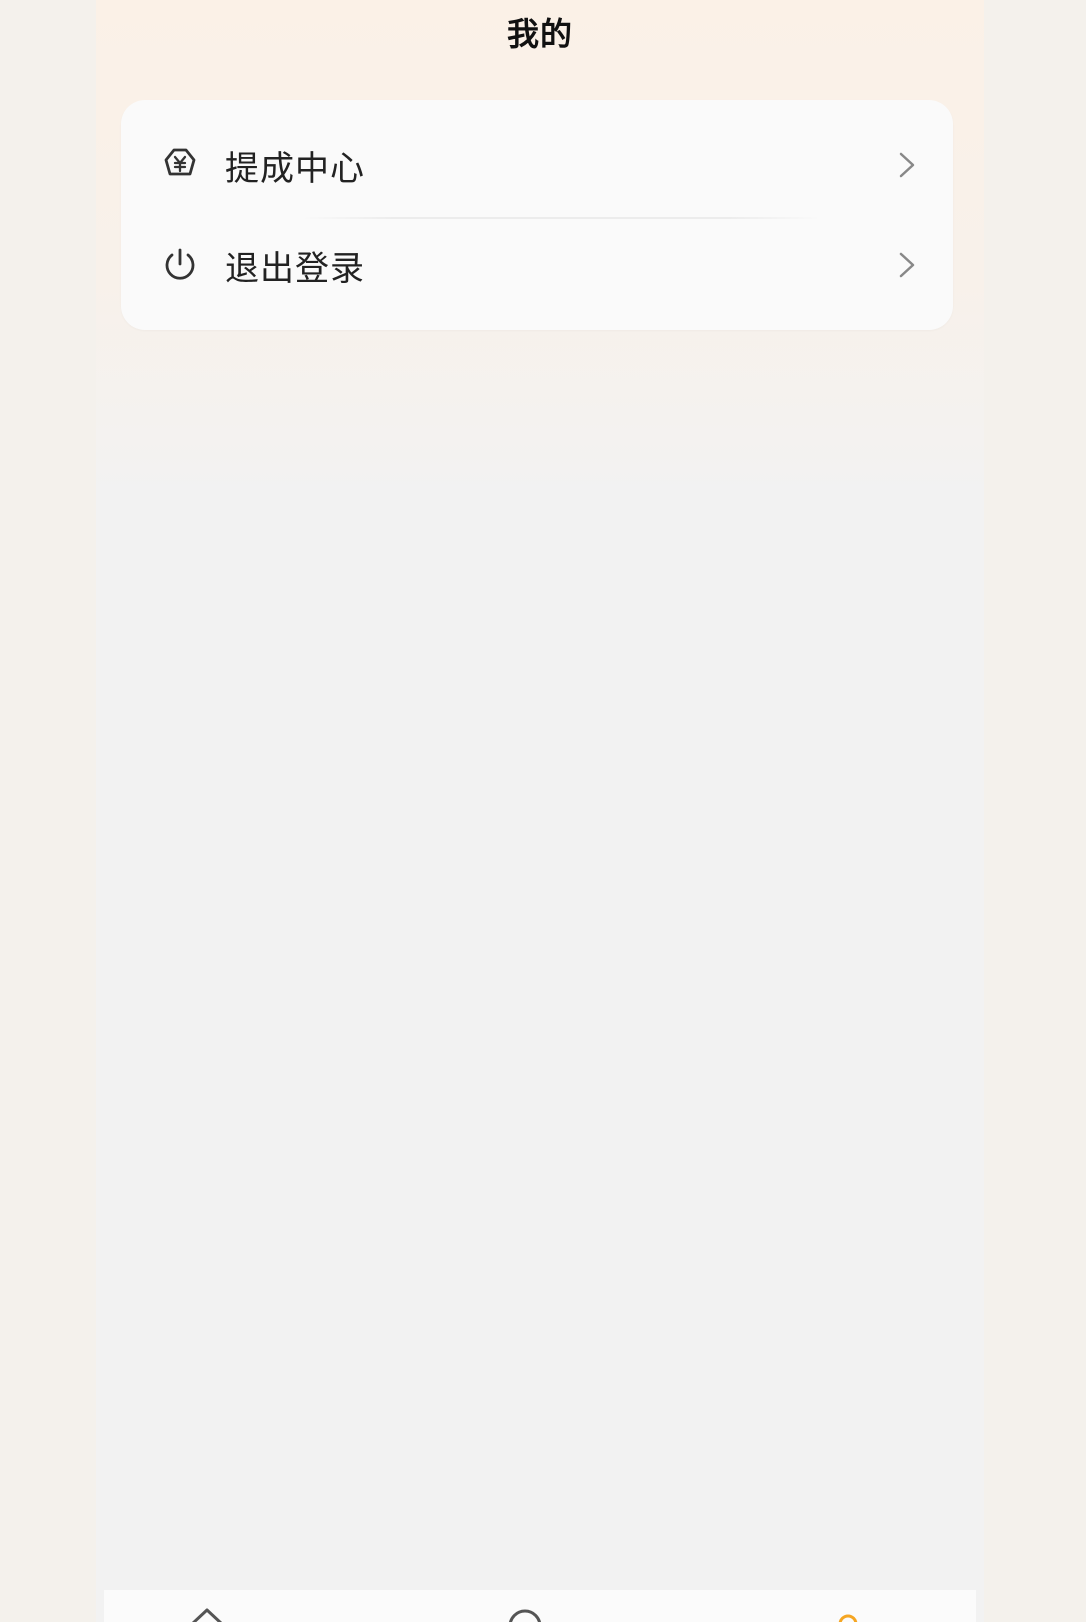 The height and width of the screenshot is (1622, 1086). I want to click on page-title: 我的, so click(539, 34).